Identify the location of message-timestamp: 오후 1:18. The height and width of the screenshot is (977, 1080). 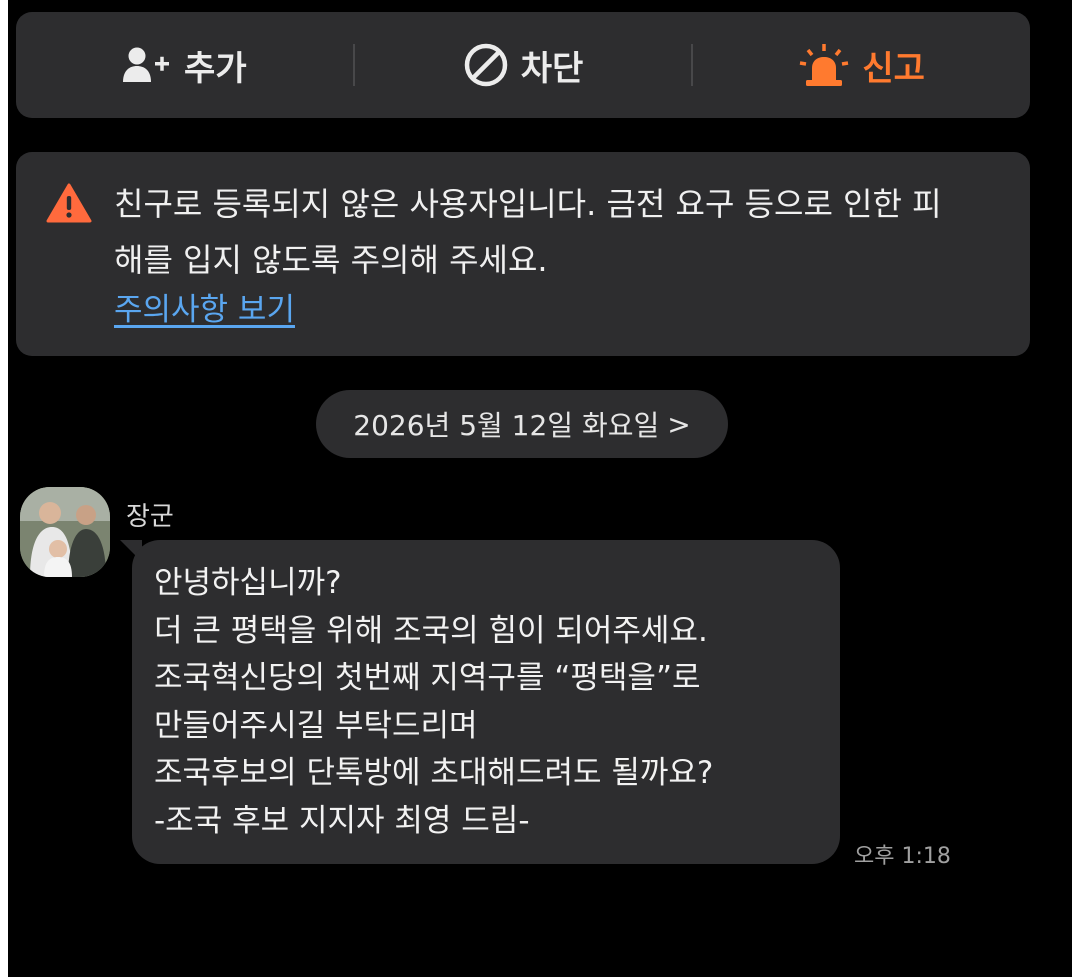
(902, 856).